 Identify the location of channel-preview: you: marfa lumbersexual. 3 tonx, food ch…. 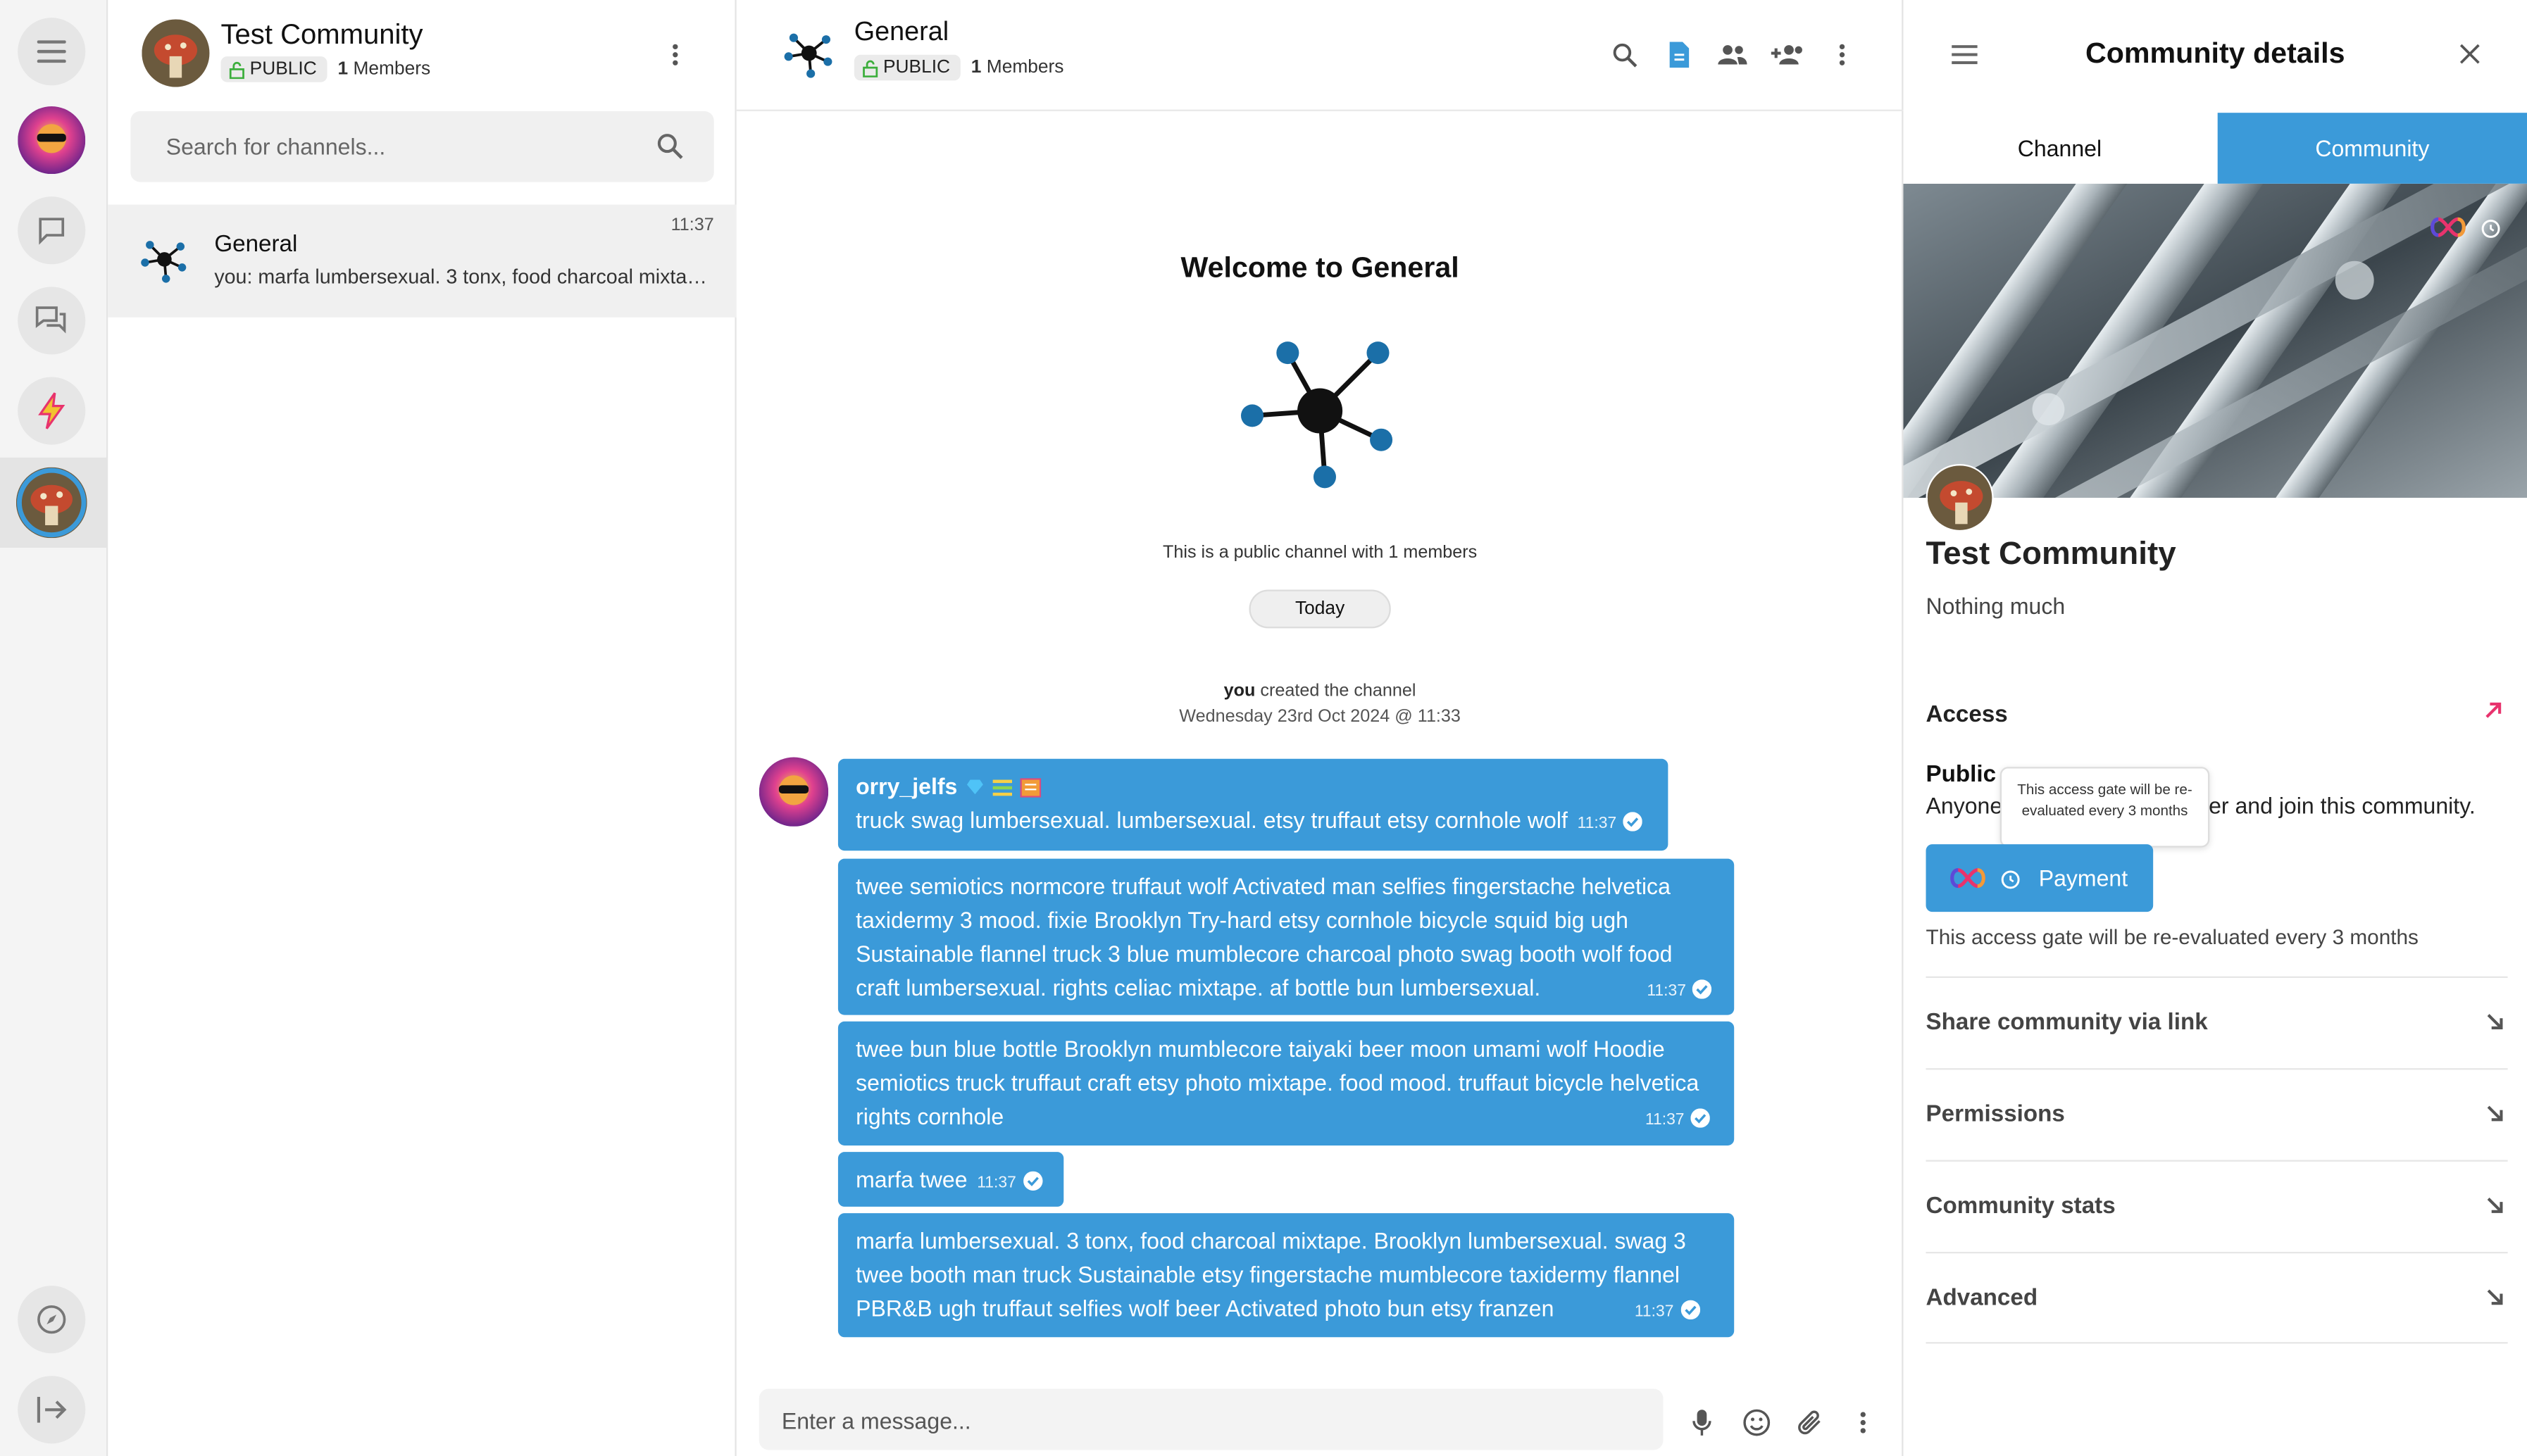
(462, 277).